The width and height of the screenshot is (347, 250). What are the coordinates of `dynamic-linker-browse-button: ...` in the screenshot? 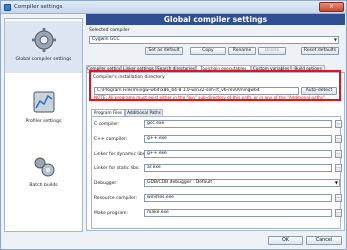 It's located at (338, 154).